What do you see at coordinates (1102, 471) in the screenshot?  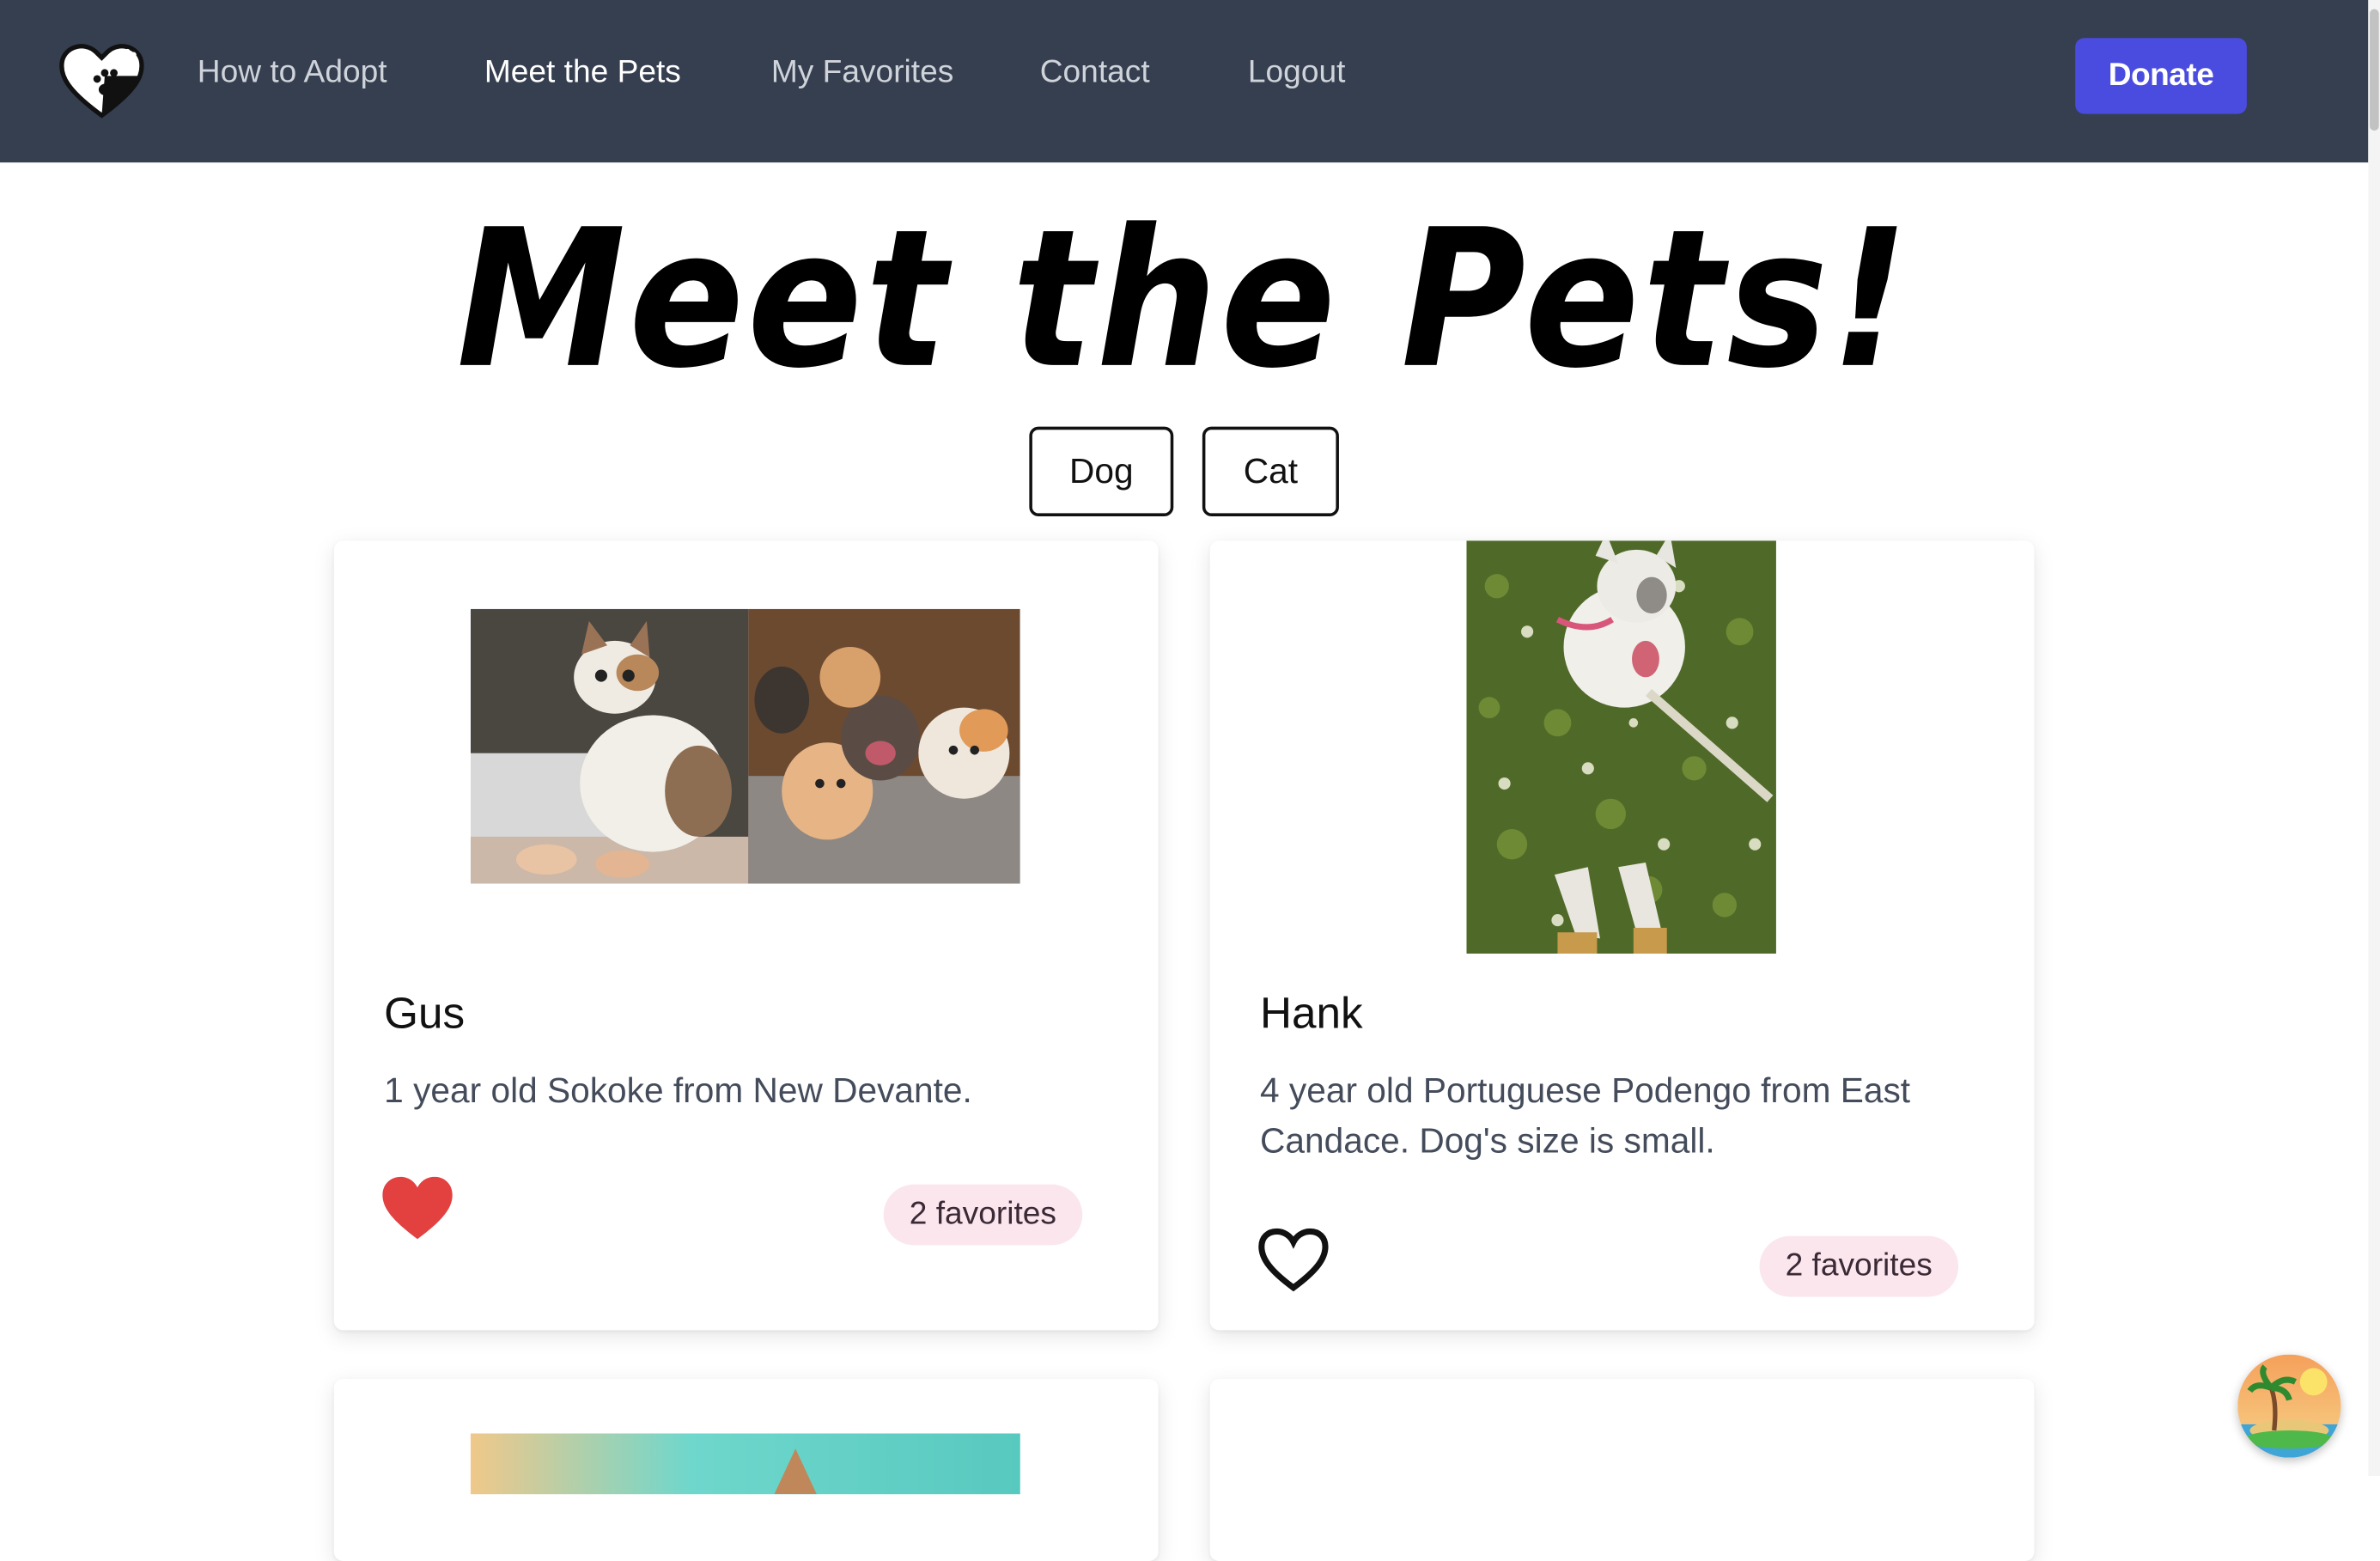 I see `filter-dog-button: Dog` at bounding box center [1102, 471].